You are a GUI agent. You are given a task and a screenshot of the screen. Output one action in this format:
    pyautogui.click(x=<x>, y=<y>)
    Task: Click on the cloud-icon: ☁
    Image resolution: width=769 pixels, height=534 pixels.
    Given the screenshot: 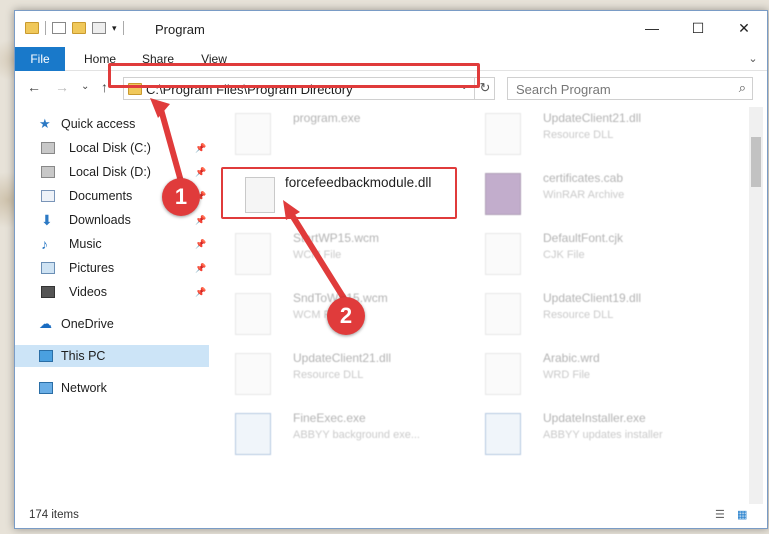 What is the action you would take?
    pyautogui.click(x=45, y=323)
    